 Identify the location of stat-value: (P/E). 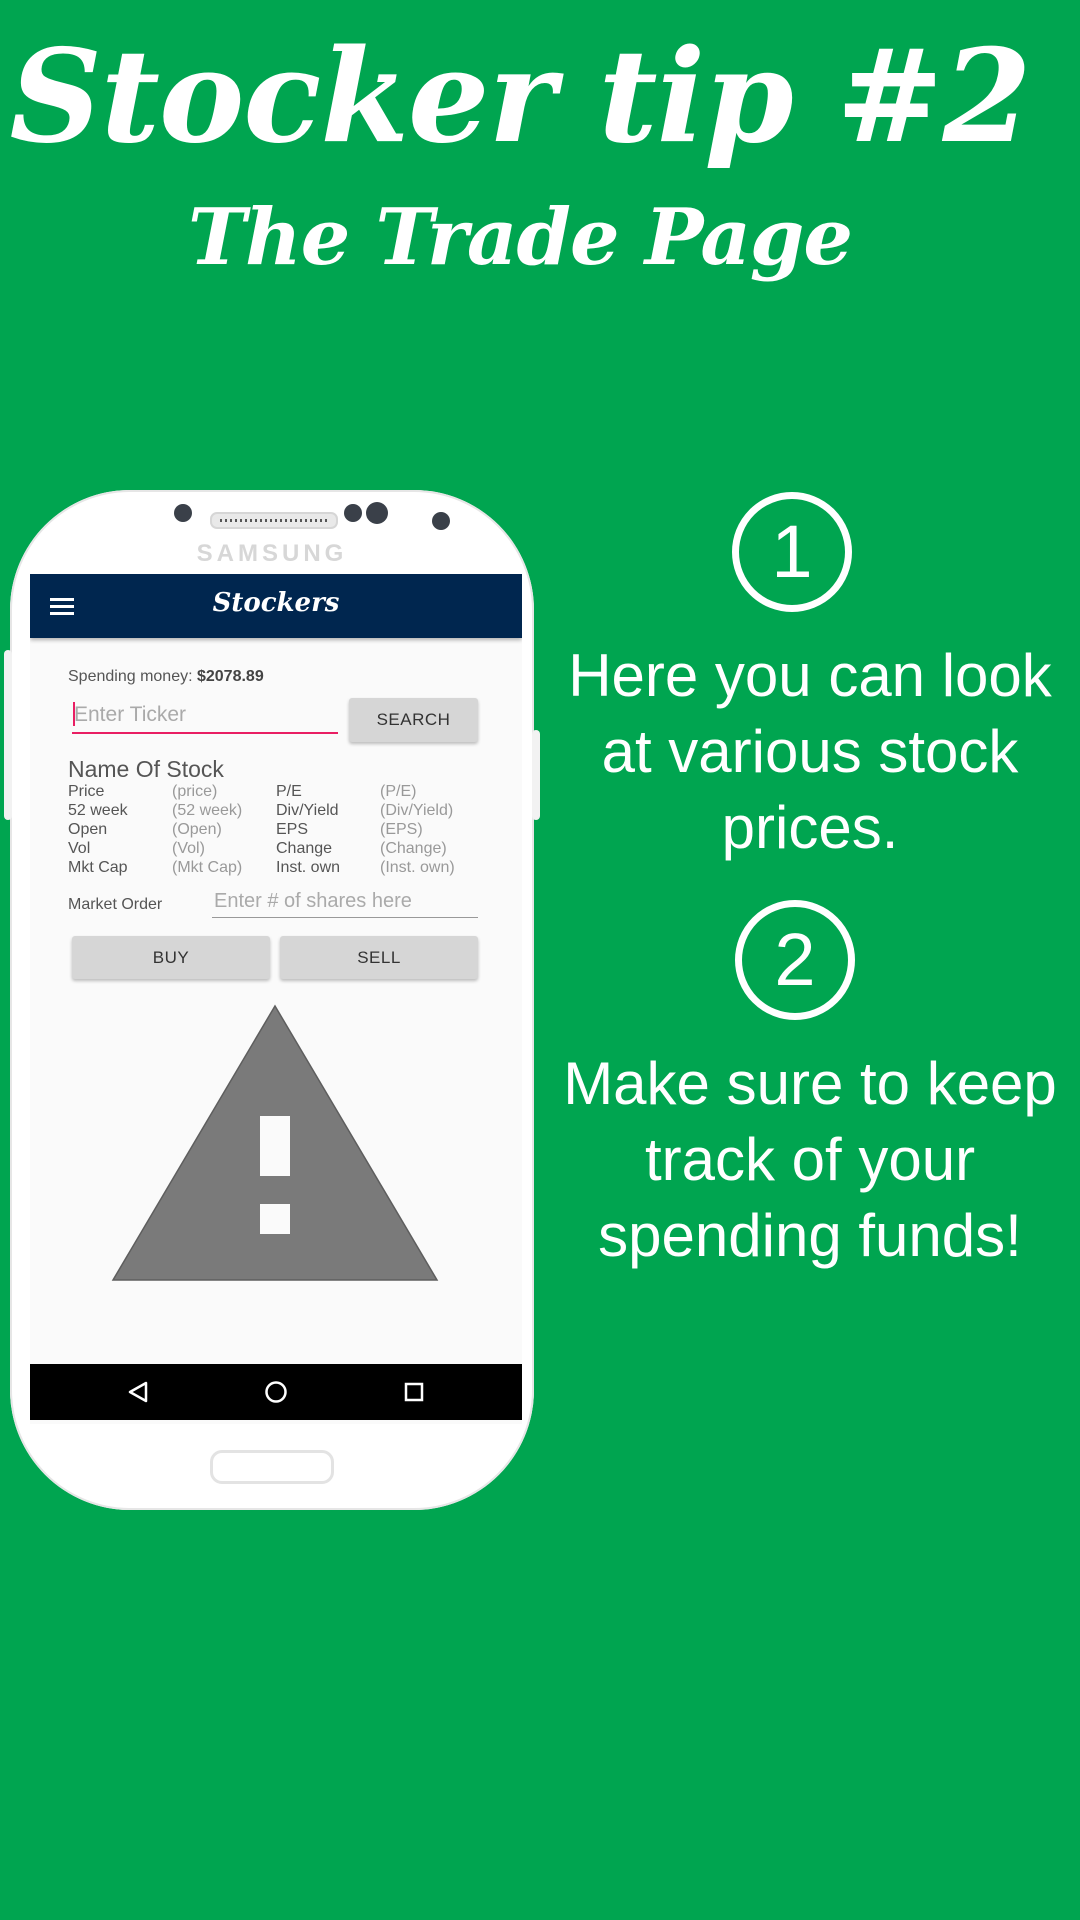
(398, 791).